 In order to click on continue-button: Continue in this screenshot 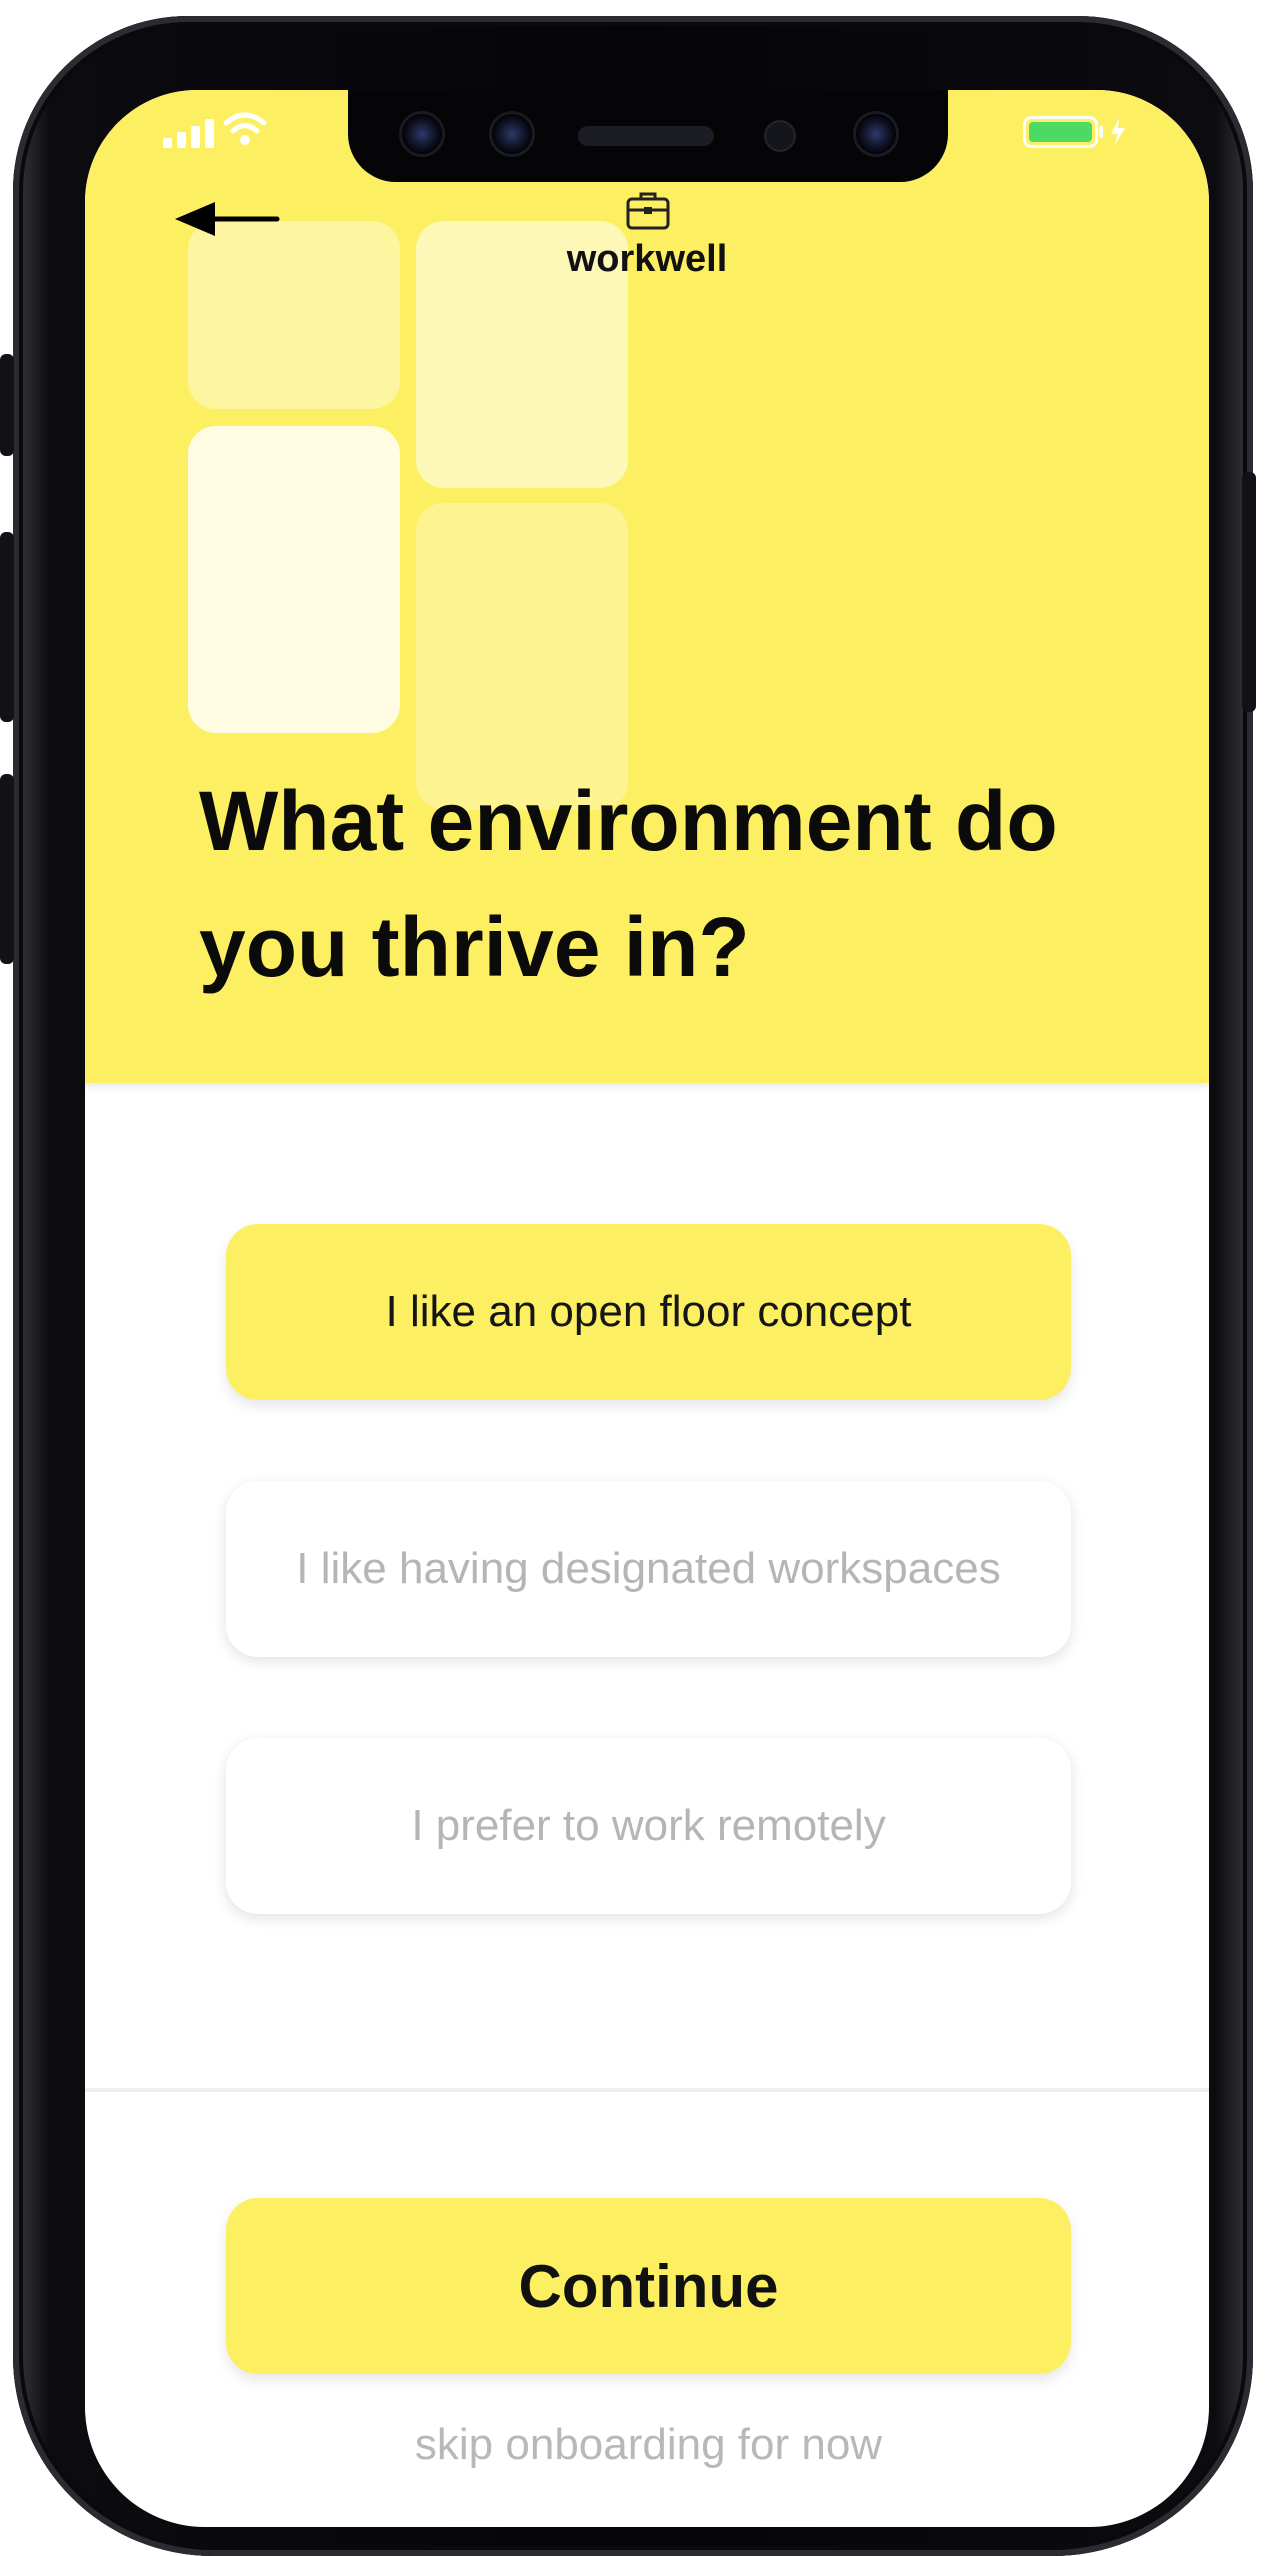, I will do `click(648, 2286)`.